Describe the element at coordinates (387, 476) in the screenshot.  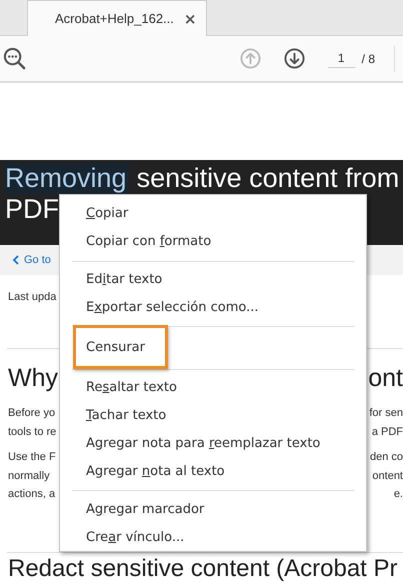
I see `paragraph-text: ontent` at that location.